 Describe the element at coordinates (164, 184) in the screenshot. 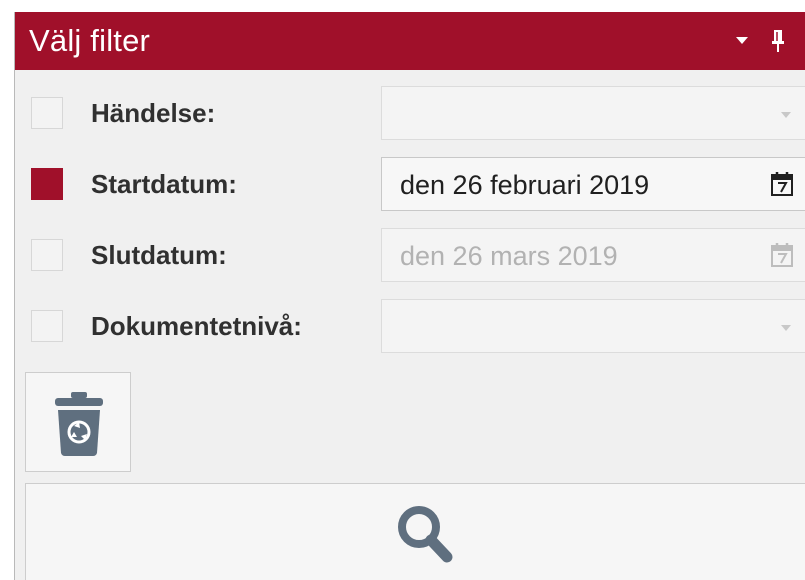

I see `startdatum-label: Startdatum:` at that location.